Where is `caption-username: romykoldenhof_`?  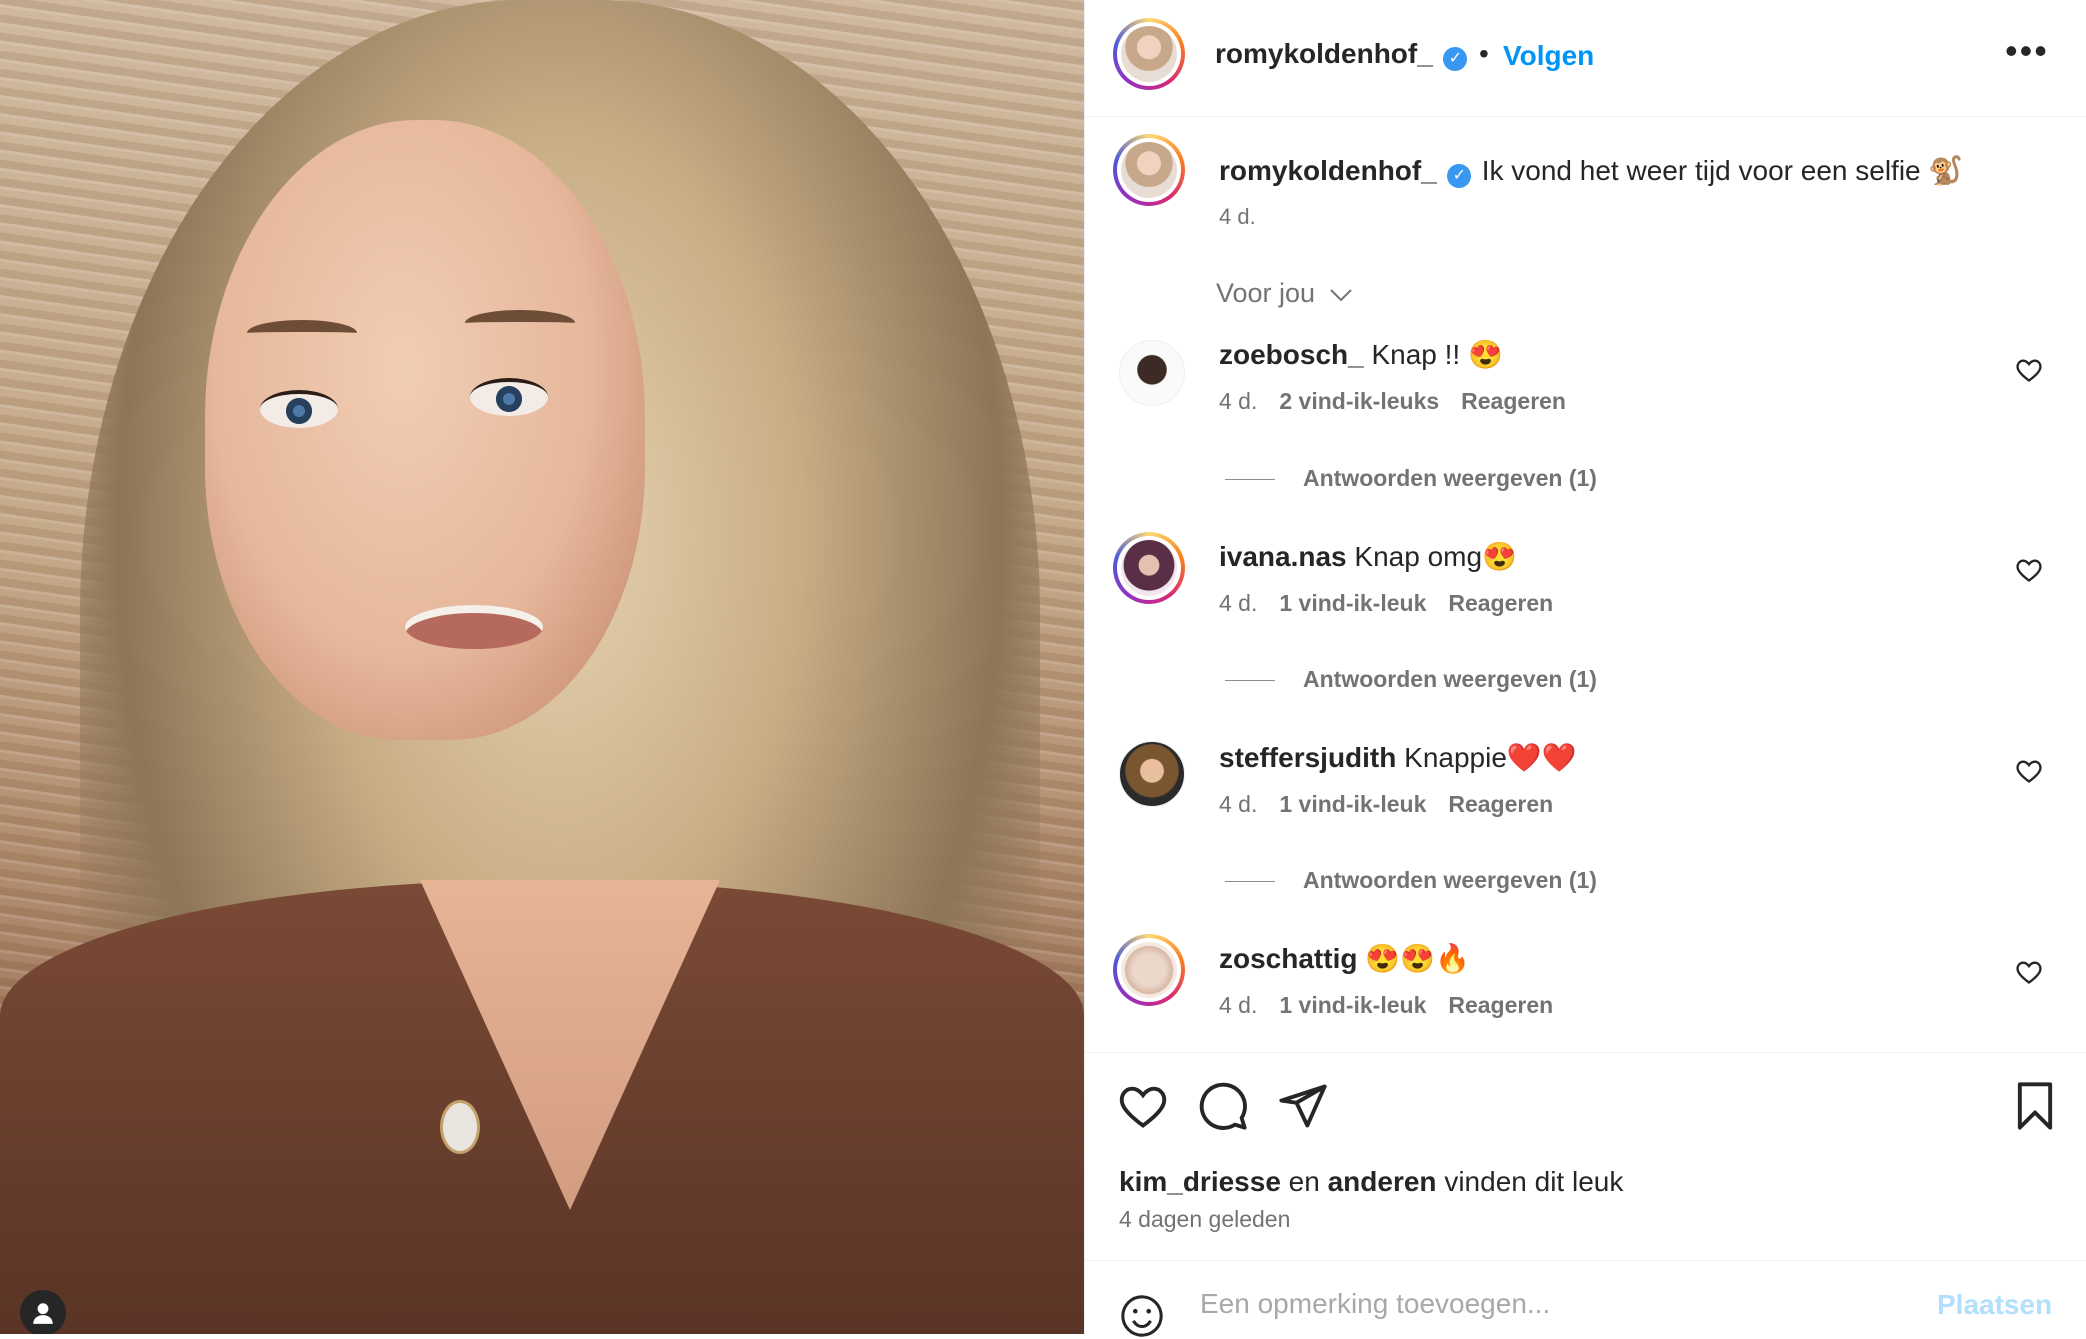
caption-username: romykoldenhof_ is located at coordinates (1328, 170).